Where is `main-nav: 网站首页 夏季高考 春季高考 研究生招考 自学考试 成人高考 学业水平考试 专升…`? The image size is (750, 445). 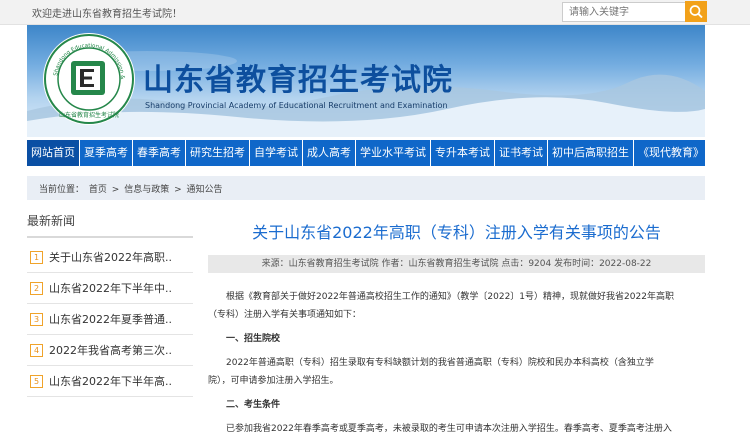 main-nav: 网站首页 夏季高考 春季高考 研究生招考 自学考试 成人高考 学业水平考试 专升… is located at coordinates (366, 153).